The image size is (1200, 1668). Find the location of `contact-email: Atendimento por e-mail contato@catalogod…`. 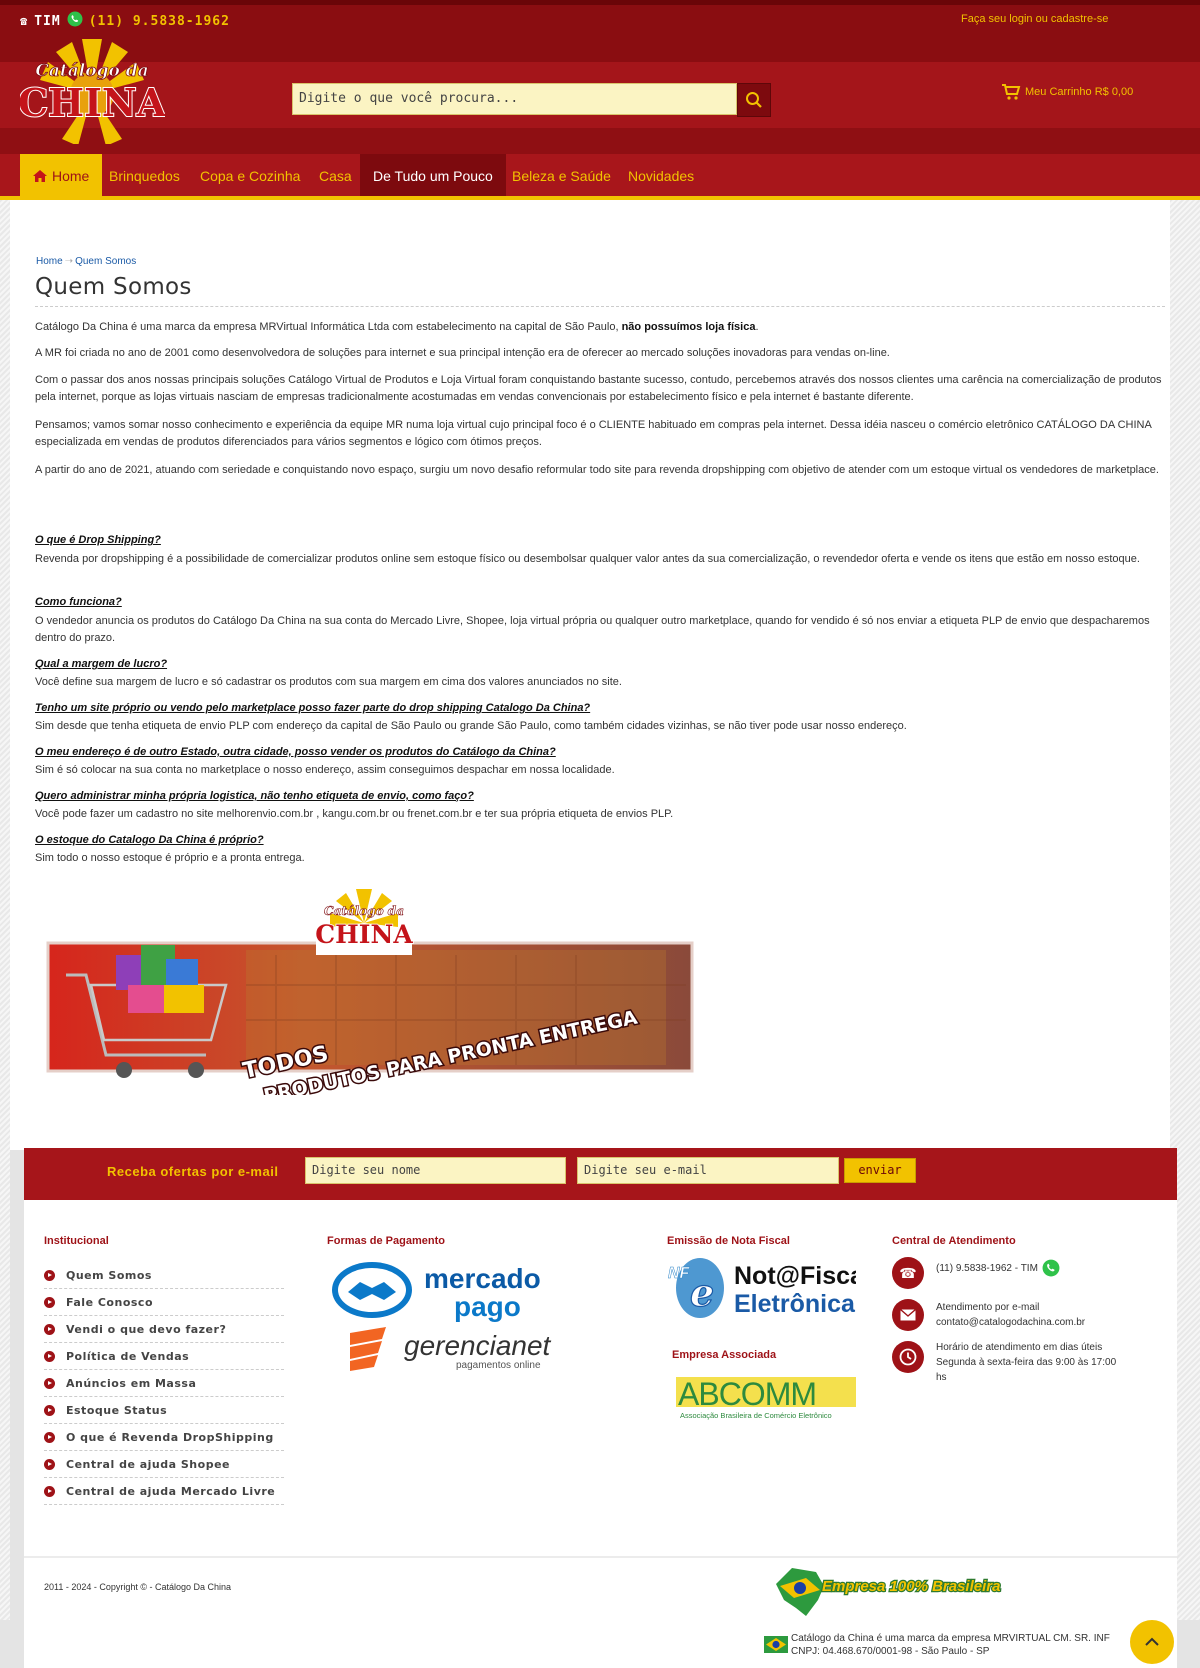

contact-email: Atendimento por e-mail contato@catalogod… is located at coordinates (1010, 1315).